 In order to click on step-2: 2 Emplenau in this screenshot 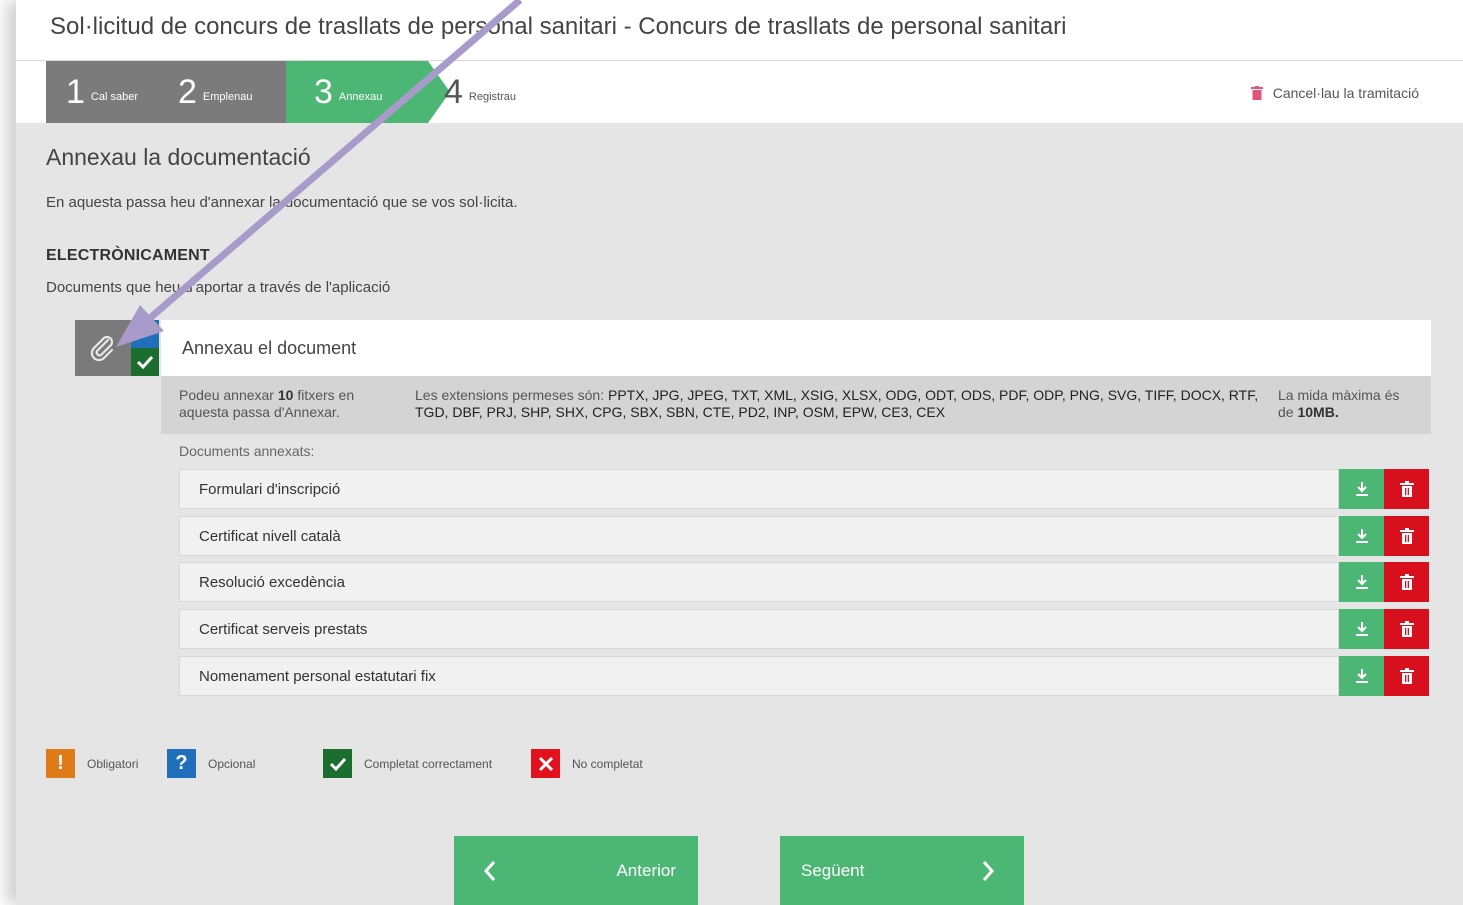, I will do `click(232, 92)`.